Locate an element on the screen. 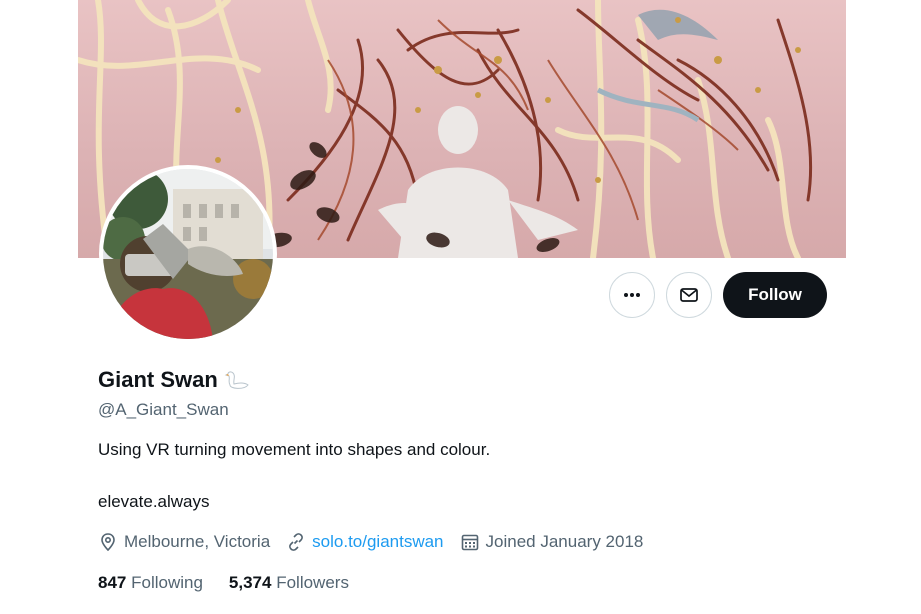  website-link: solo.to/giantswan is located at coordinates (377, 542).